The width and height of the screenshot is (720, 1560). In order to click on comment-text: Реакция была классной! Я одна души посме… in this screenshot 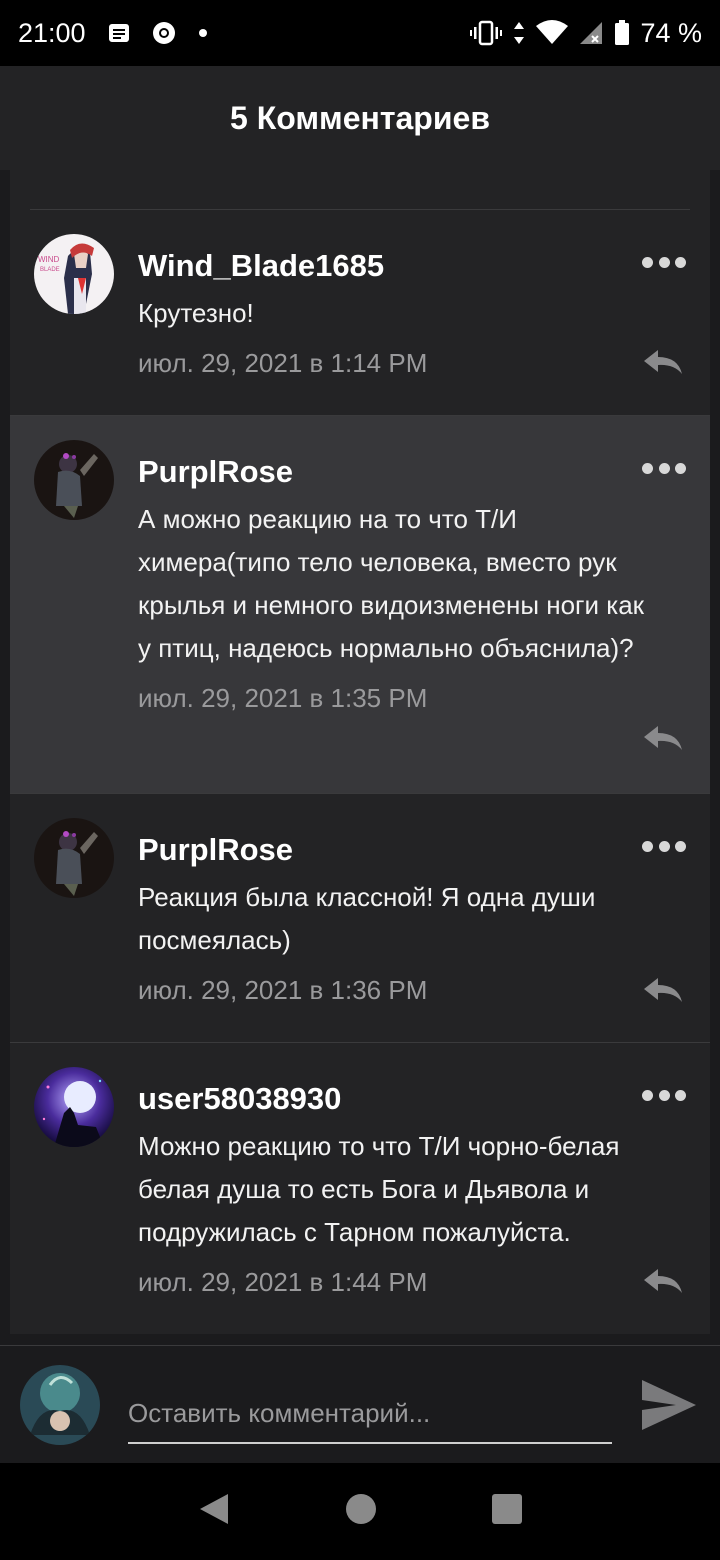, I will do `click(367, 918)`.